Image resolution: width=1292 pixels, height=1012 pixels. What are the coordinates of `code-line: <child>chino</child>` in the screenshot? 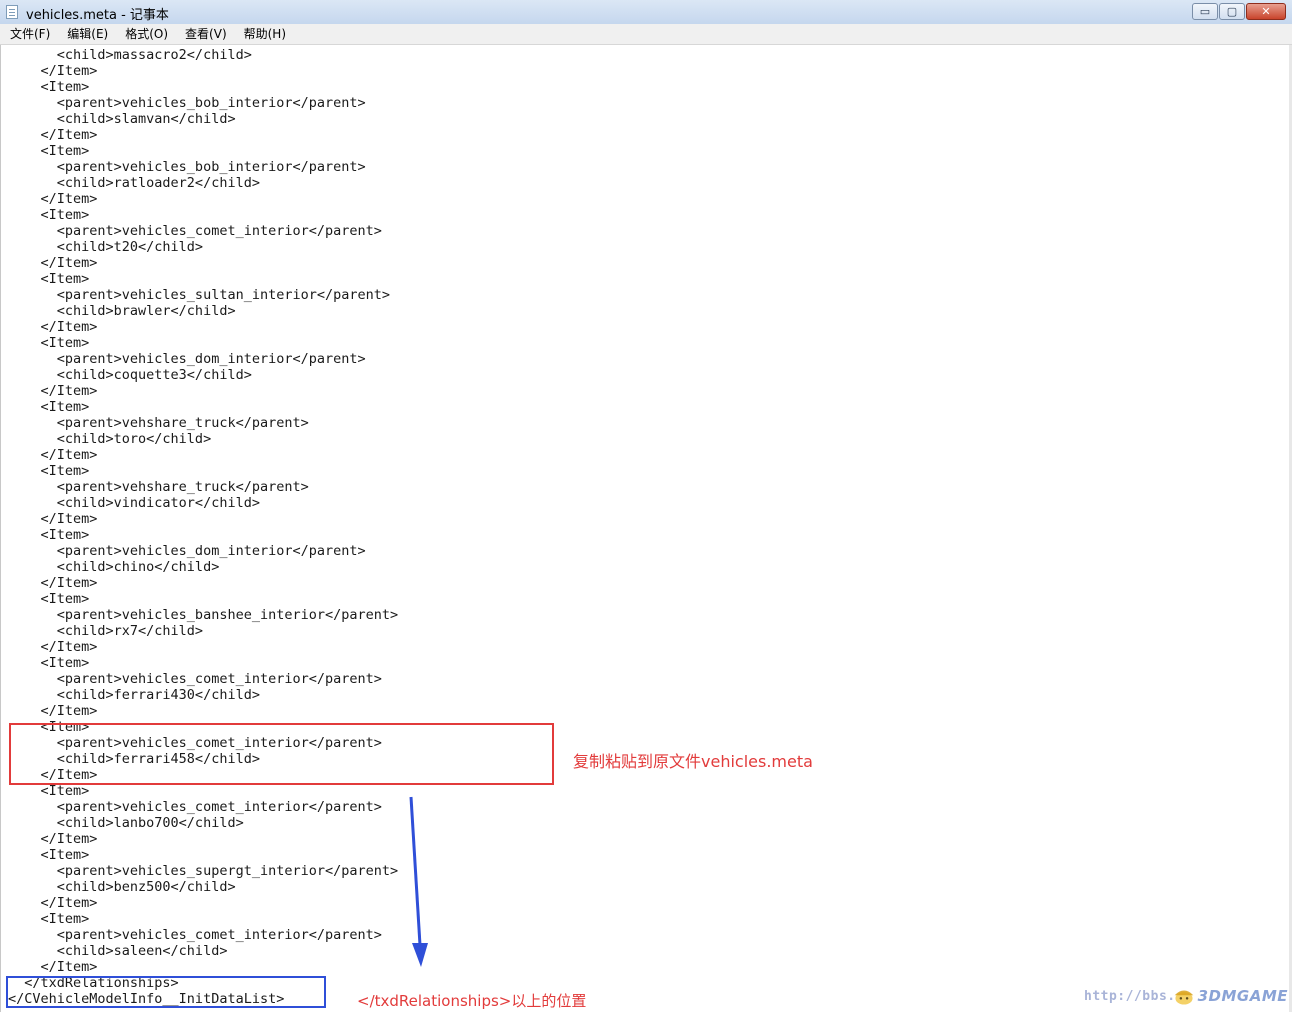 It's located at (114, 567).